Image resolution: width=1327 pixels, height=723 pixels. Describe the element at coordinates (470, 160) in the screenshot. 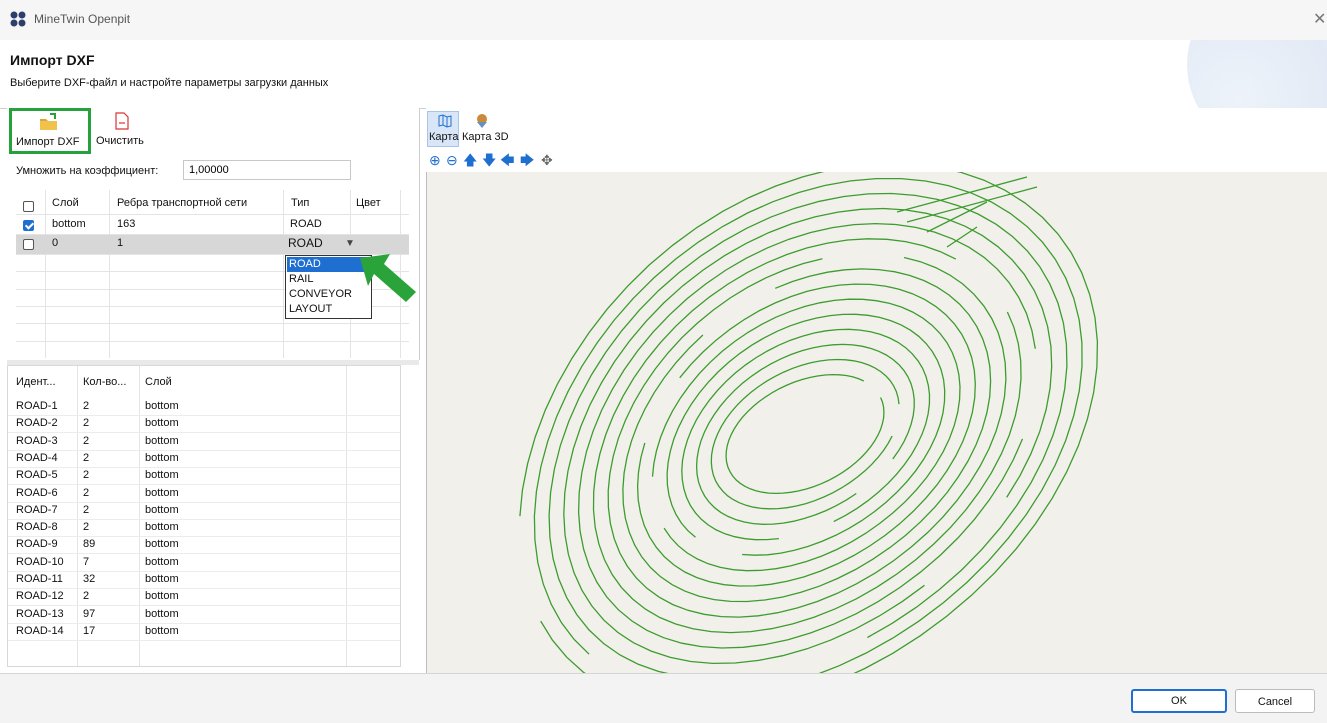

I see `arrow-up-icon: 🡅` at that location.